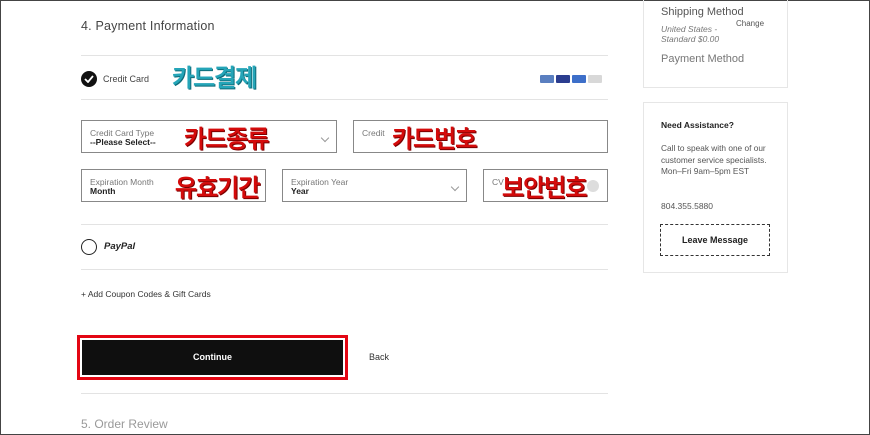 The height and width of the screenshot is (435, 870). I want to click on paypal-radio, so click(89, 247).